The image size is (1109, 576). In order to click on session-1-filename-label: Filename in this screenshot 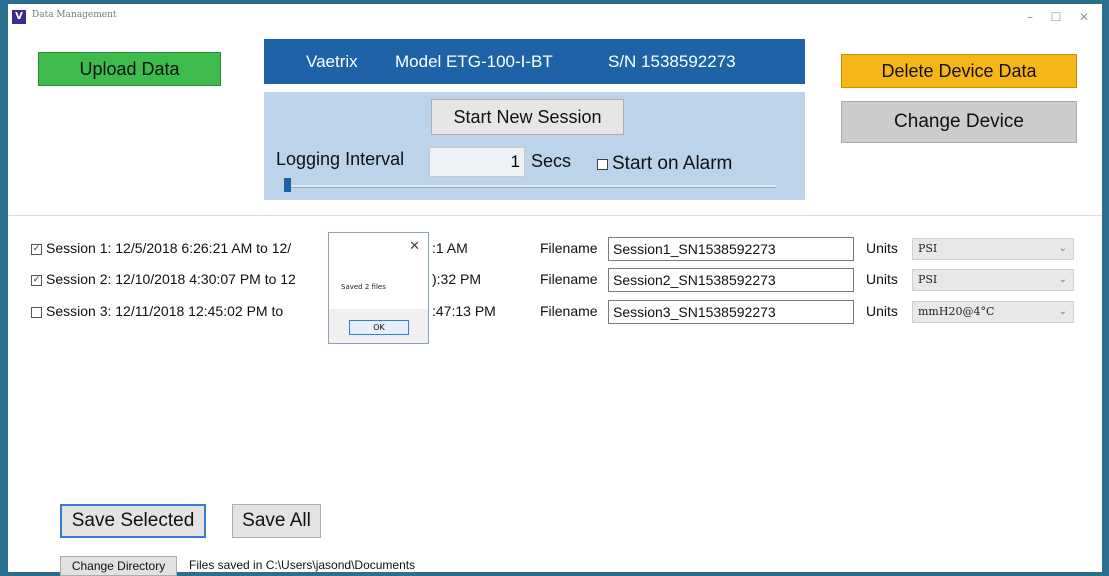, I will do `click(569, 248)`.